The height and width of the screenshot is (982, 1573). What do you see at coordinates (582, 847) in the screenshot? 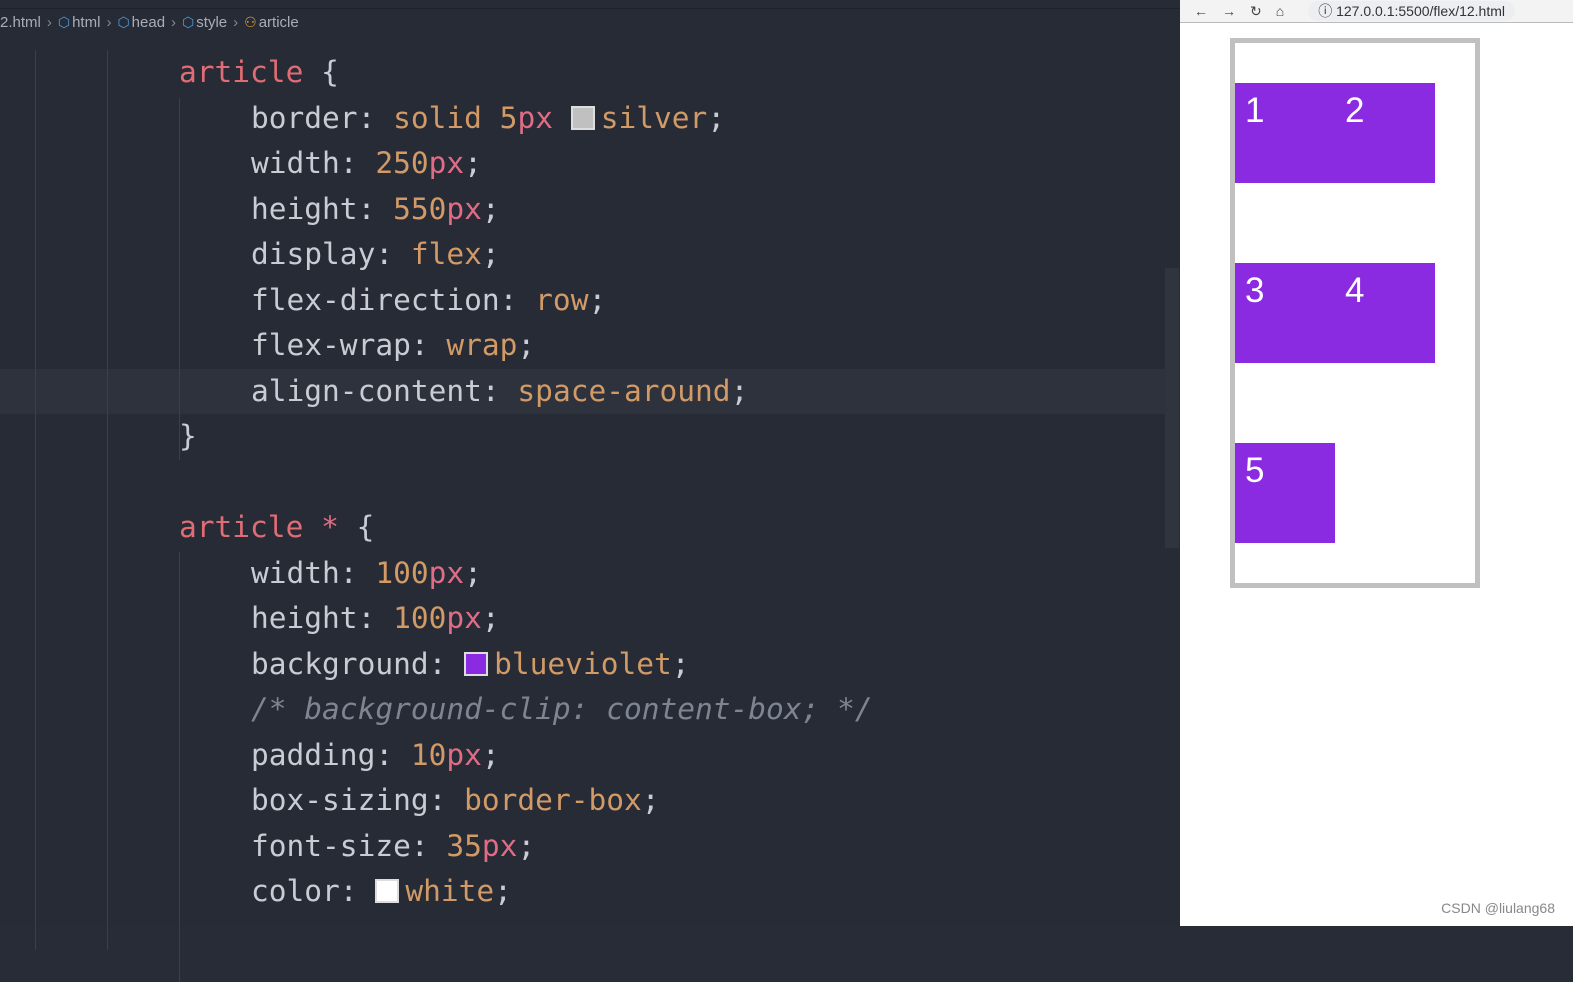
I see `code-line: font-size: 35px;` at bounding box center [582, 847].